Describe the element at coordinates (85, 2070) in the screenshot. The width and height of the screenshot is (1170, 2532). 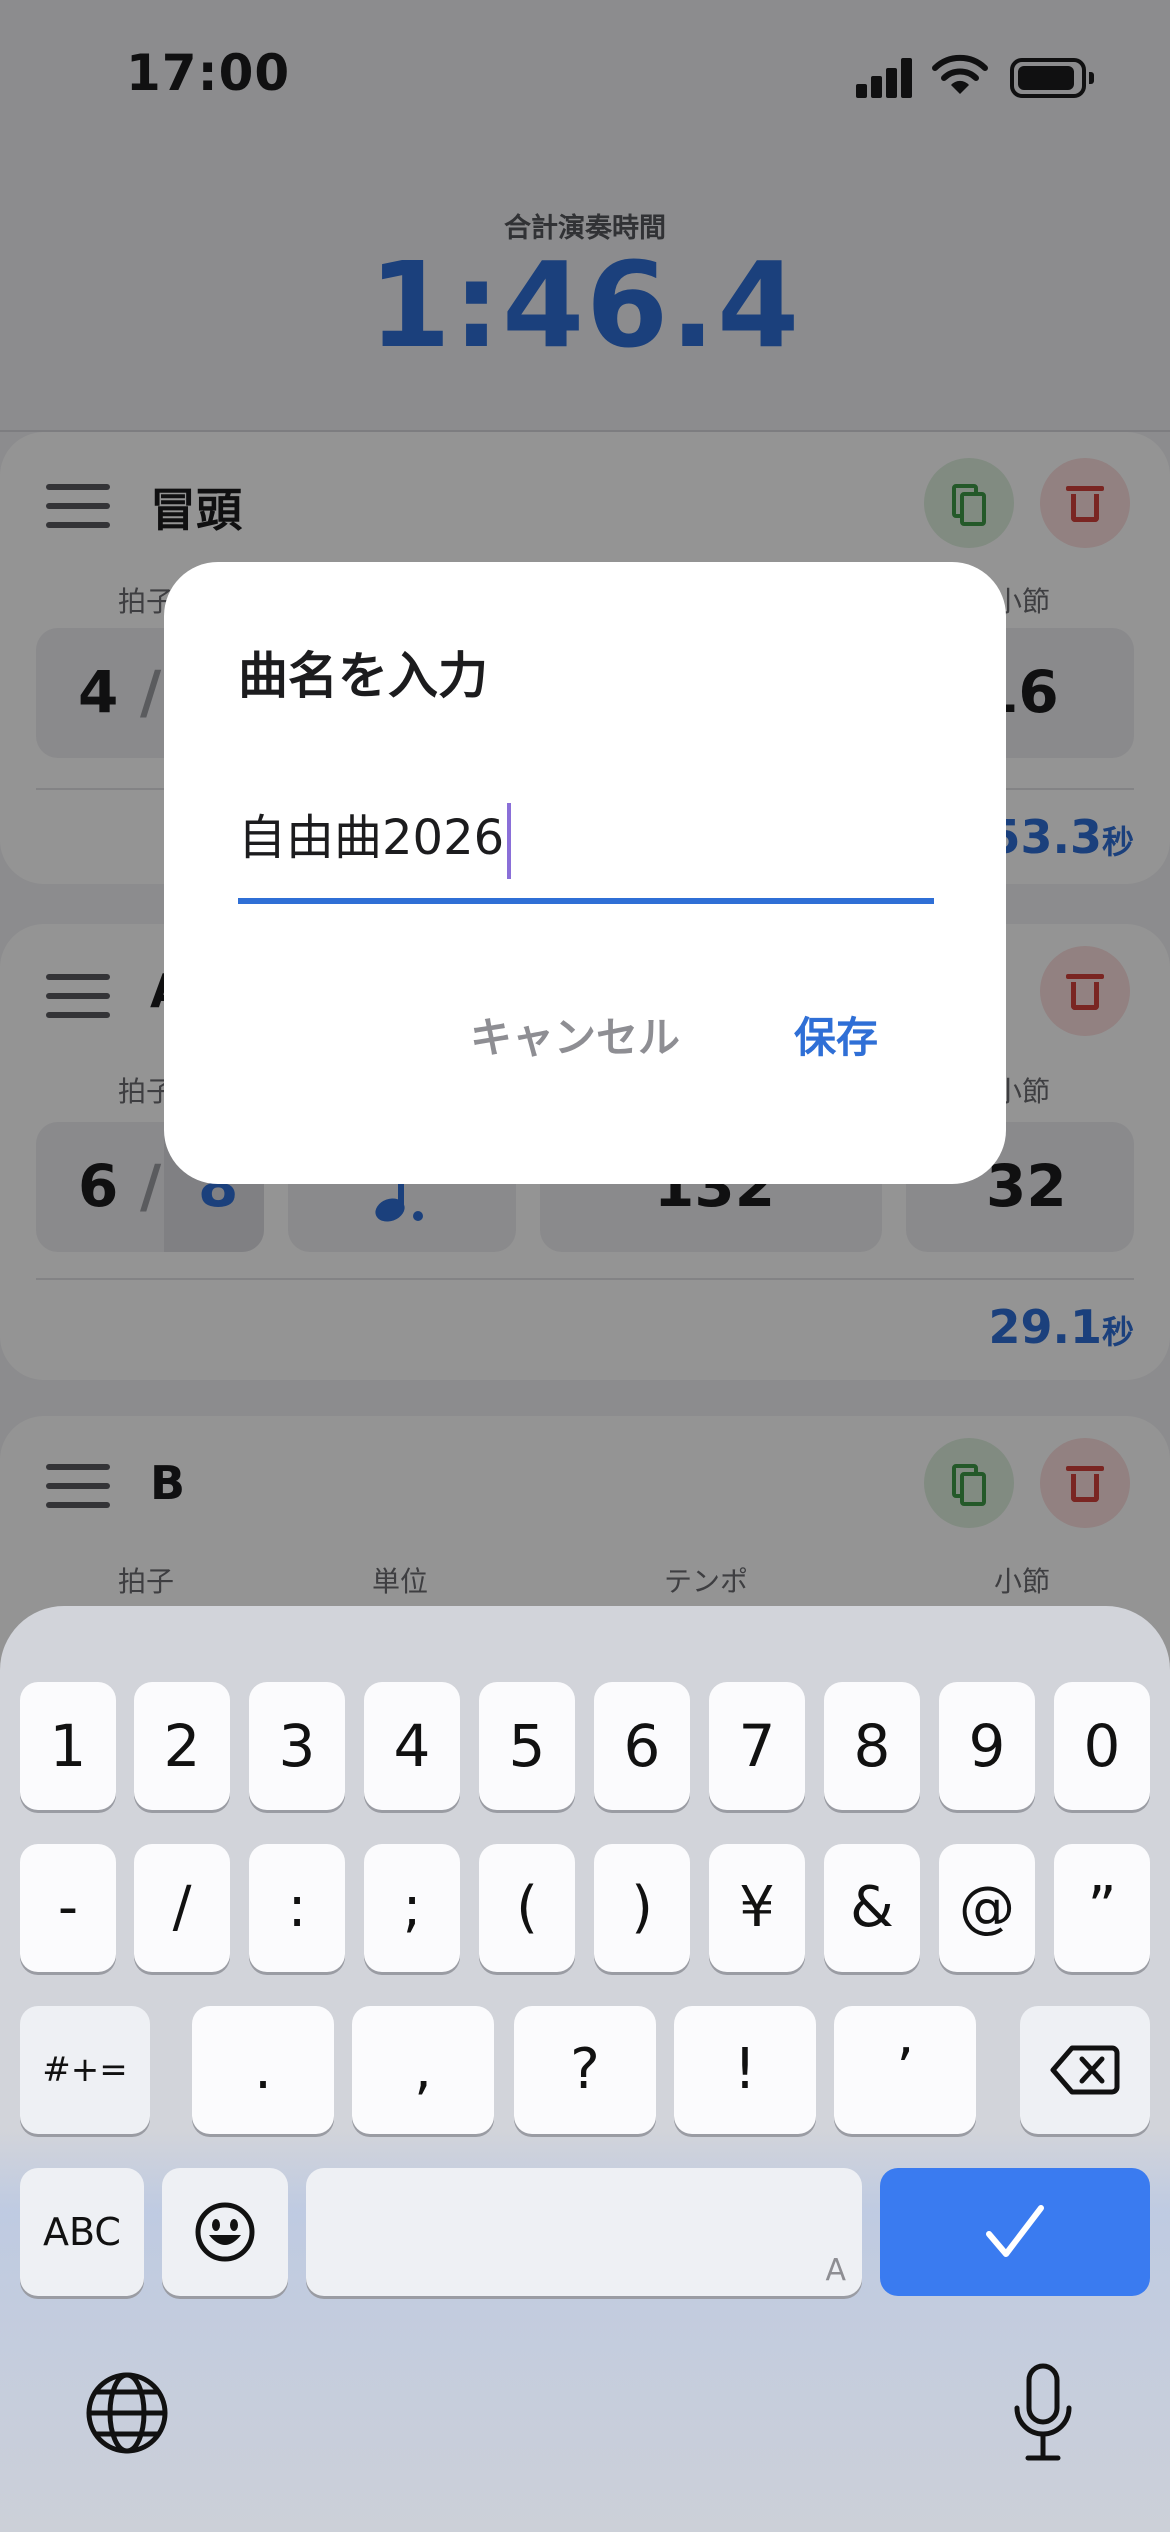
I see `symbols-toggle-key: #+=` at that location.